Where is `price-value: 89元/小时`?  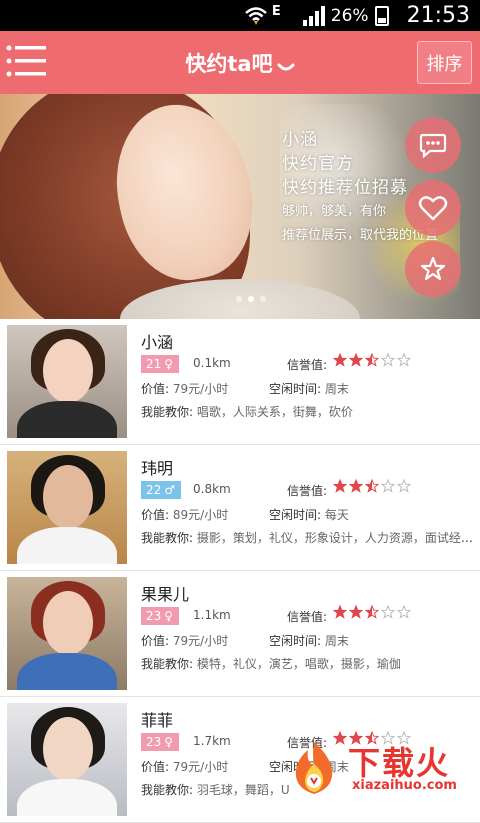 price-value: 89元/小时 is located at coordinates (200, 515).